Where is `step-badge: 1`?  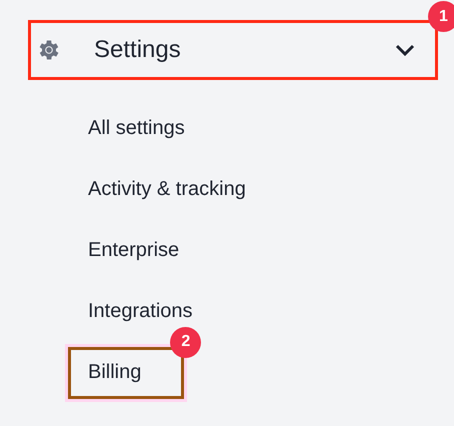
step-badge: 1 is located at coordinates (441, 16).